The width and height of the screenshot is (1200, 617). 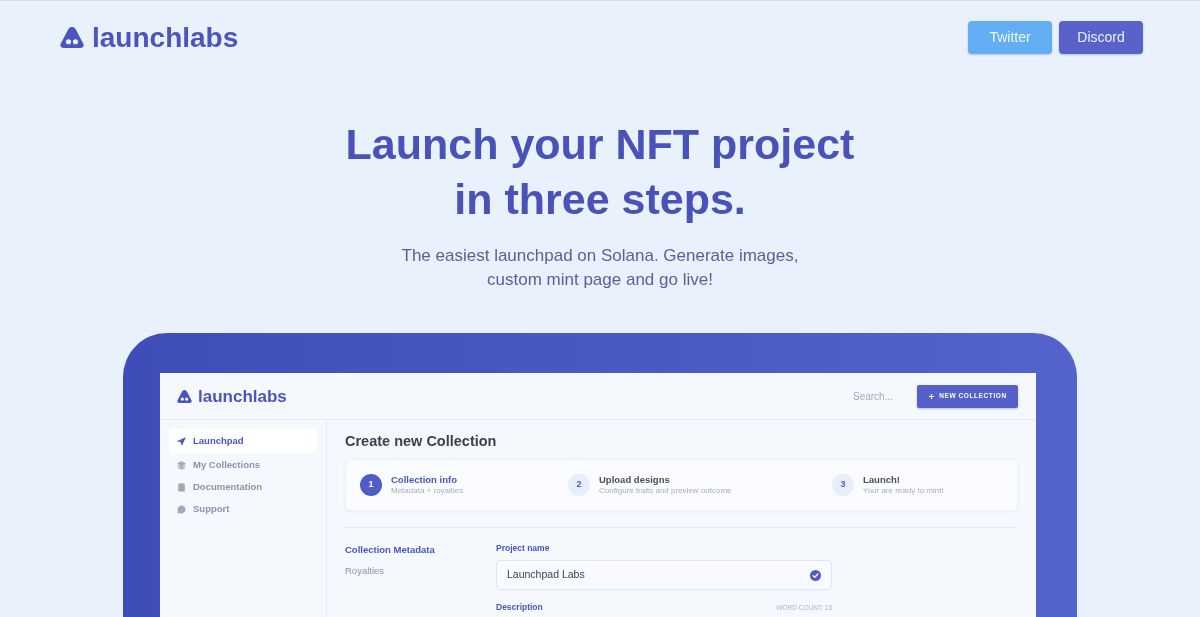 I want to click on step-title: Collection info, so click(x=424, y=480).